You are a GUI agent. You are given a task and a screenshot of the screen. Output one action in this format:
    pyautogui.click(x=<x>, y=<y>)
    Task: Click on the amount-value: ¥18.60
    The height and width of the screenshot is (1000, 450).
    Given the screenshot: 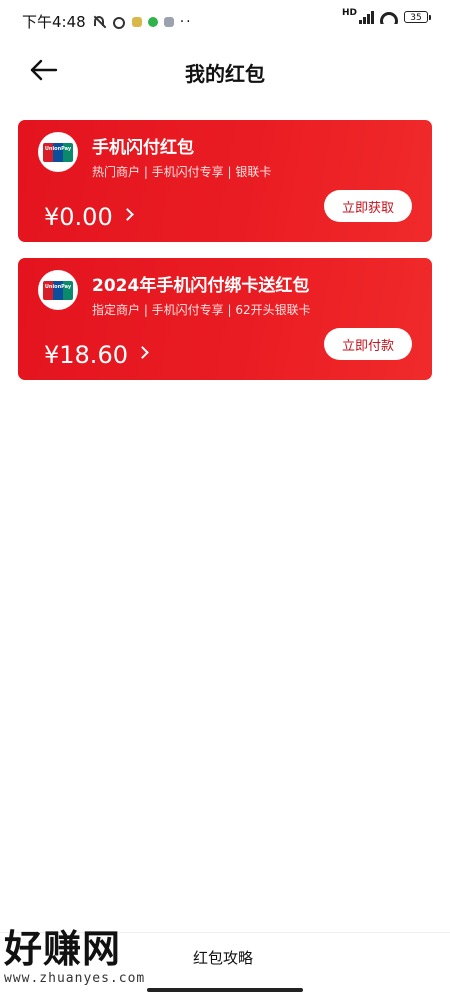 What is the action you would take?
    pyautogui.click(x=86, y=355)
    